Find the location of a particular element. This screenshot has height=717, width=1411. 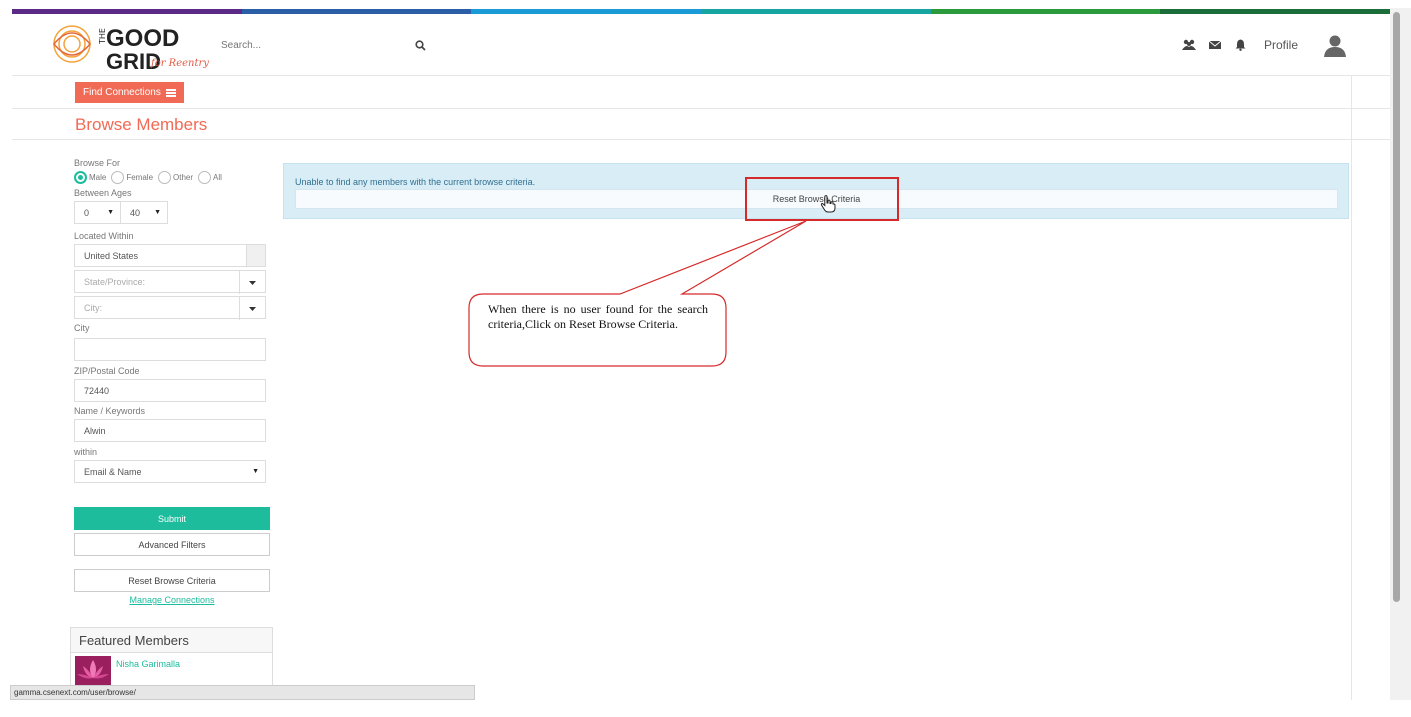

city-label: City is located at coordinates (82, 328).